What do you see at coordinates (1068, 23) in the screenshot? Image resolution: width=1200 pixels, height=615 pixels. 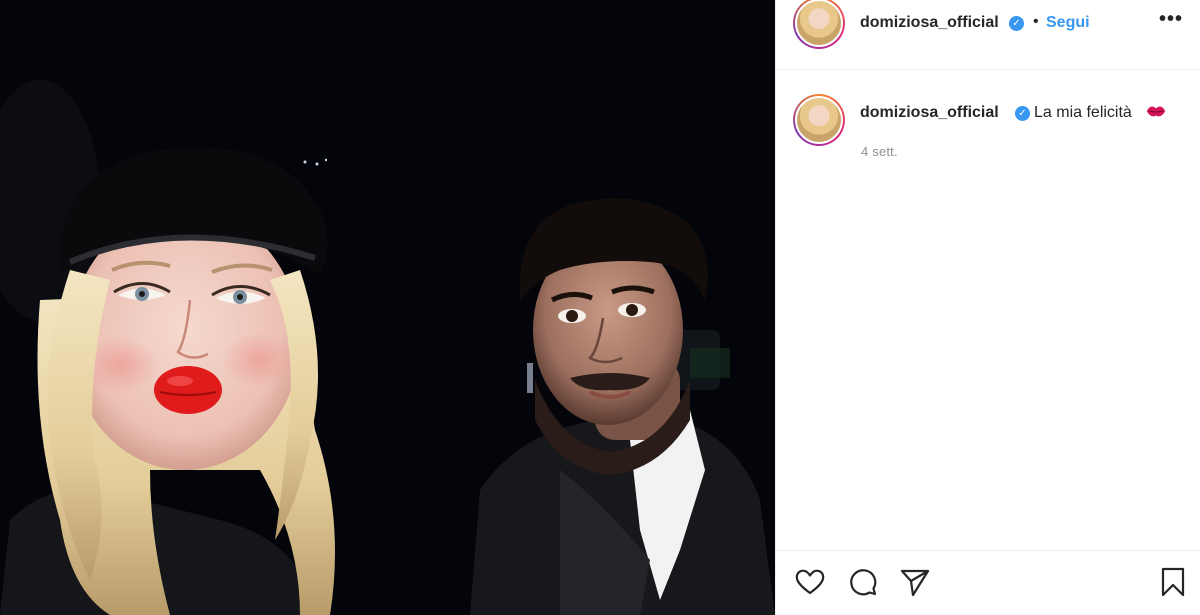 I see `follow-button: Segui` at bounding box center [1068, 23].